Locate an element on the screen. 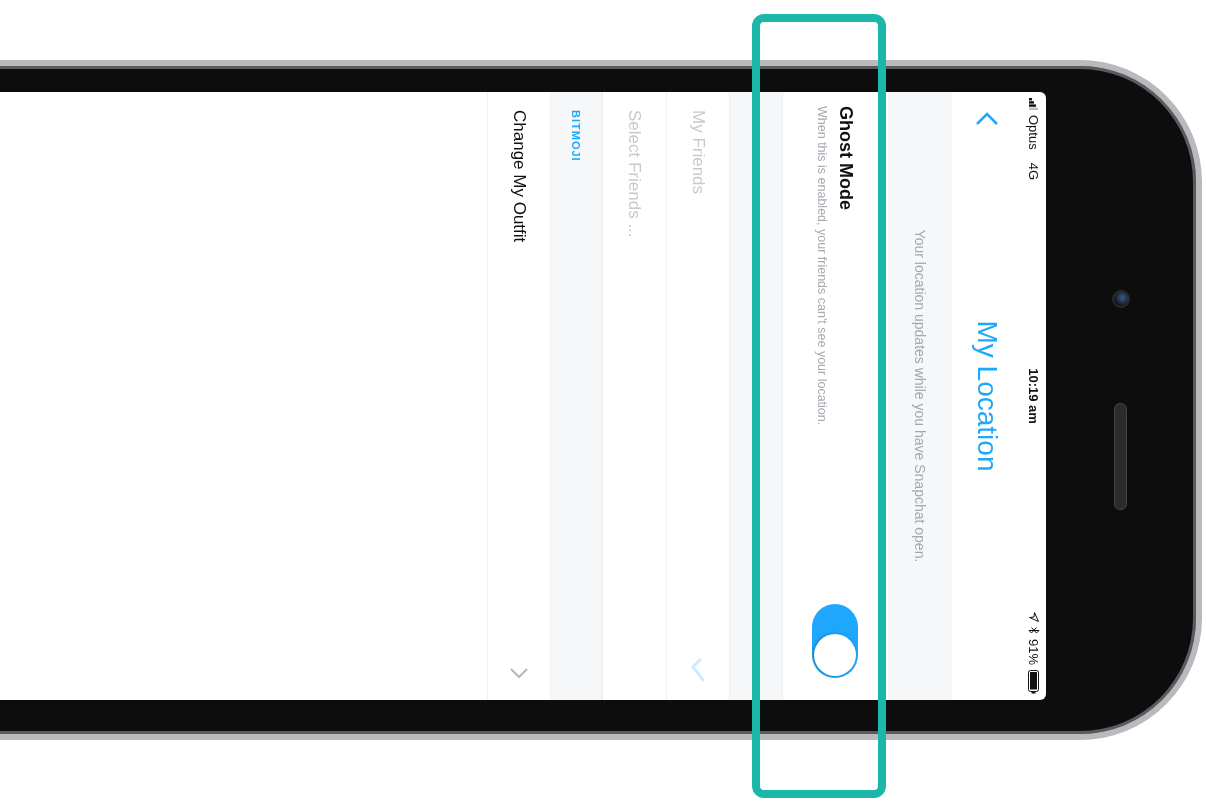 The width and height of the screenshot is (1206, 810). battery-icon is located at coordinates (1034, 682).